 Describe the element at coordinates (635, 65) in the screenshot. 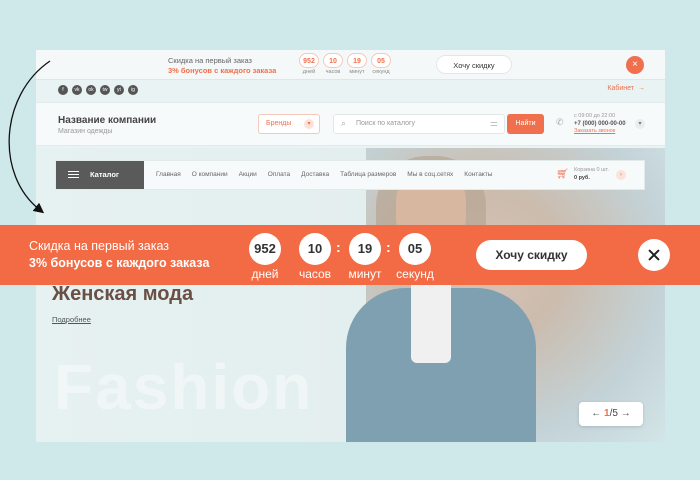

I see `topbar-close-icon: ×` at that location.